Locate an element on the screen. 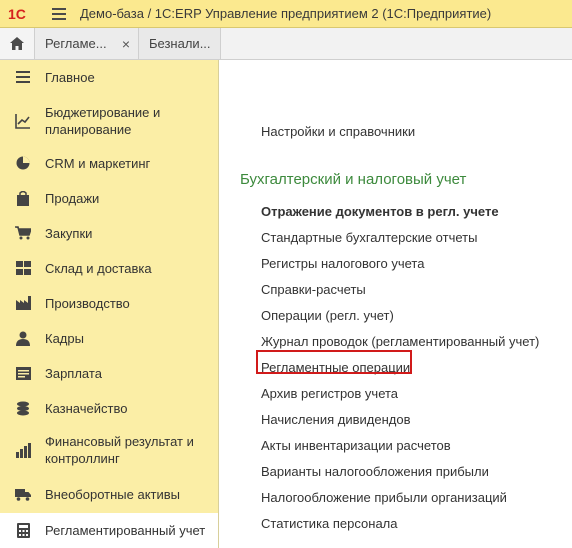 The width and height of the screenshot is (572, 548). sidebar-item-finance: Финансовый результат и контроллинг is located at coordinates (109, 450).